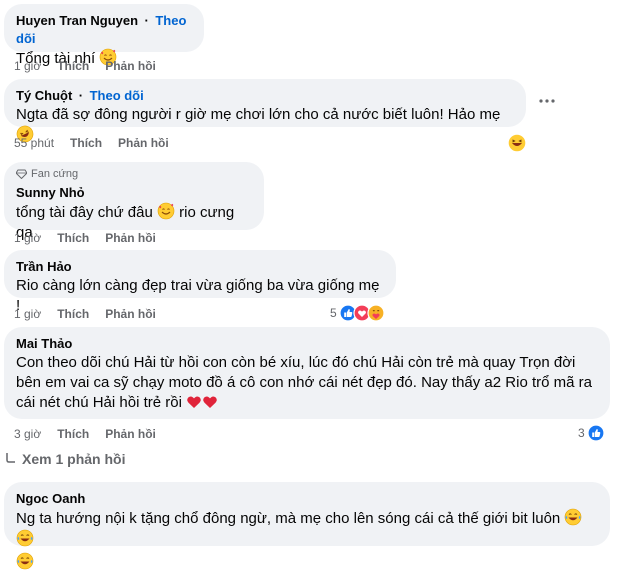 Image resolution: width=624 pixels, height=573 pixels. What do you see at coordinates (77, 20) in the screenshot?
I see `comment-author: Huyen Tran Nguyen` at bounding box center [77, 20].